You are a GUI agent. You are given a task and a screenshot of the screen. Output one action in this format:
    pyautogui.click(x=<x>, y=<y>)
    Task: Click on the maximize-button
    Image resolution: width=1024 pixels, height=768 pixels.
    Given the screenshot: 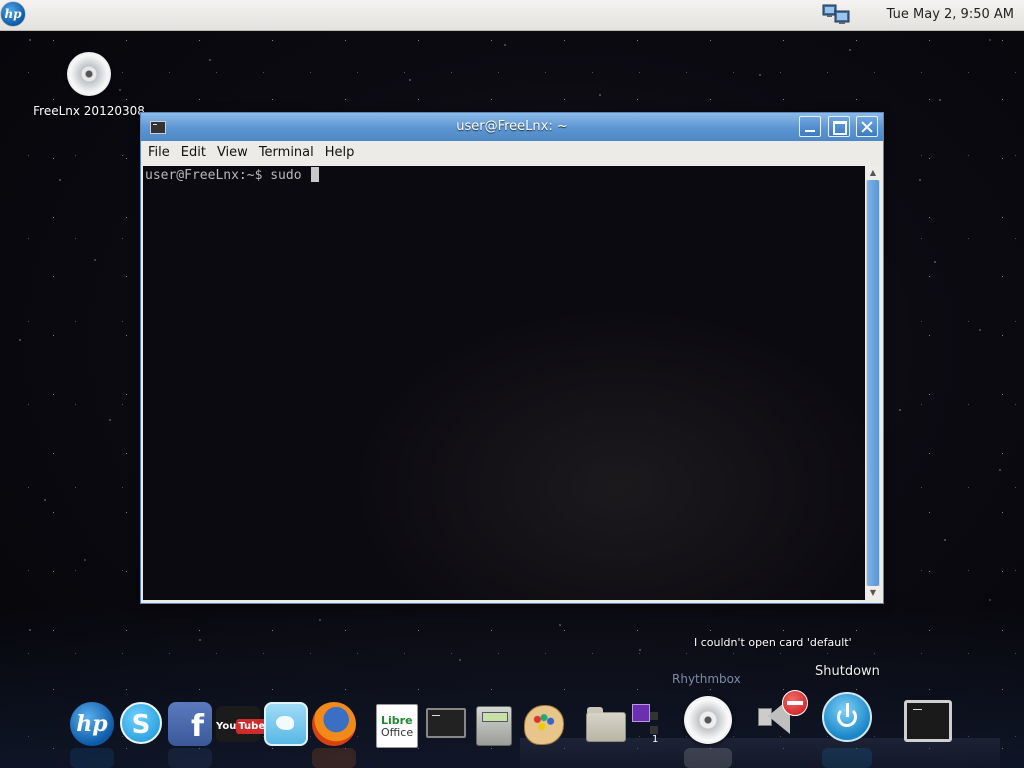 What is the action you would take?
    pyautogui.click(x=839, y=126)
    